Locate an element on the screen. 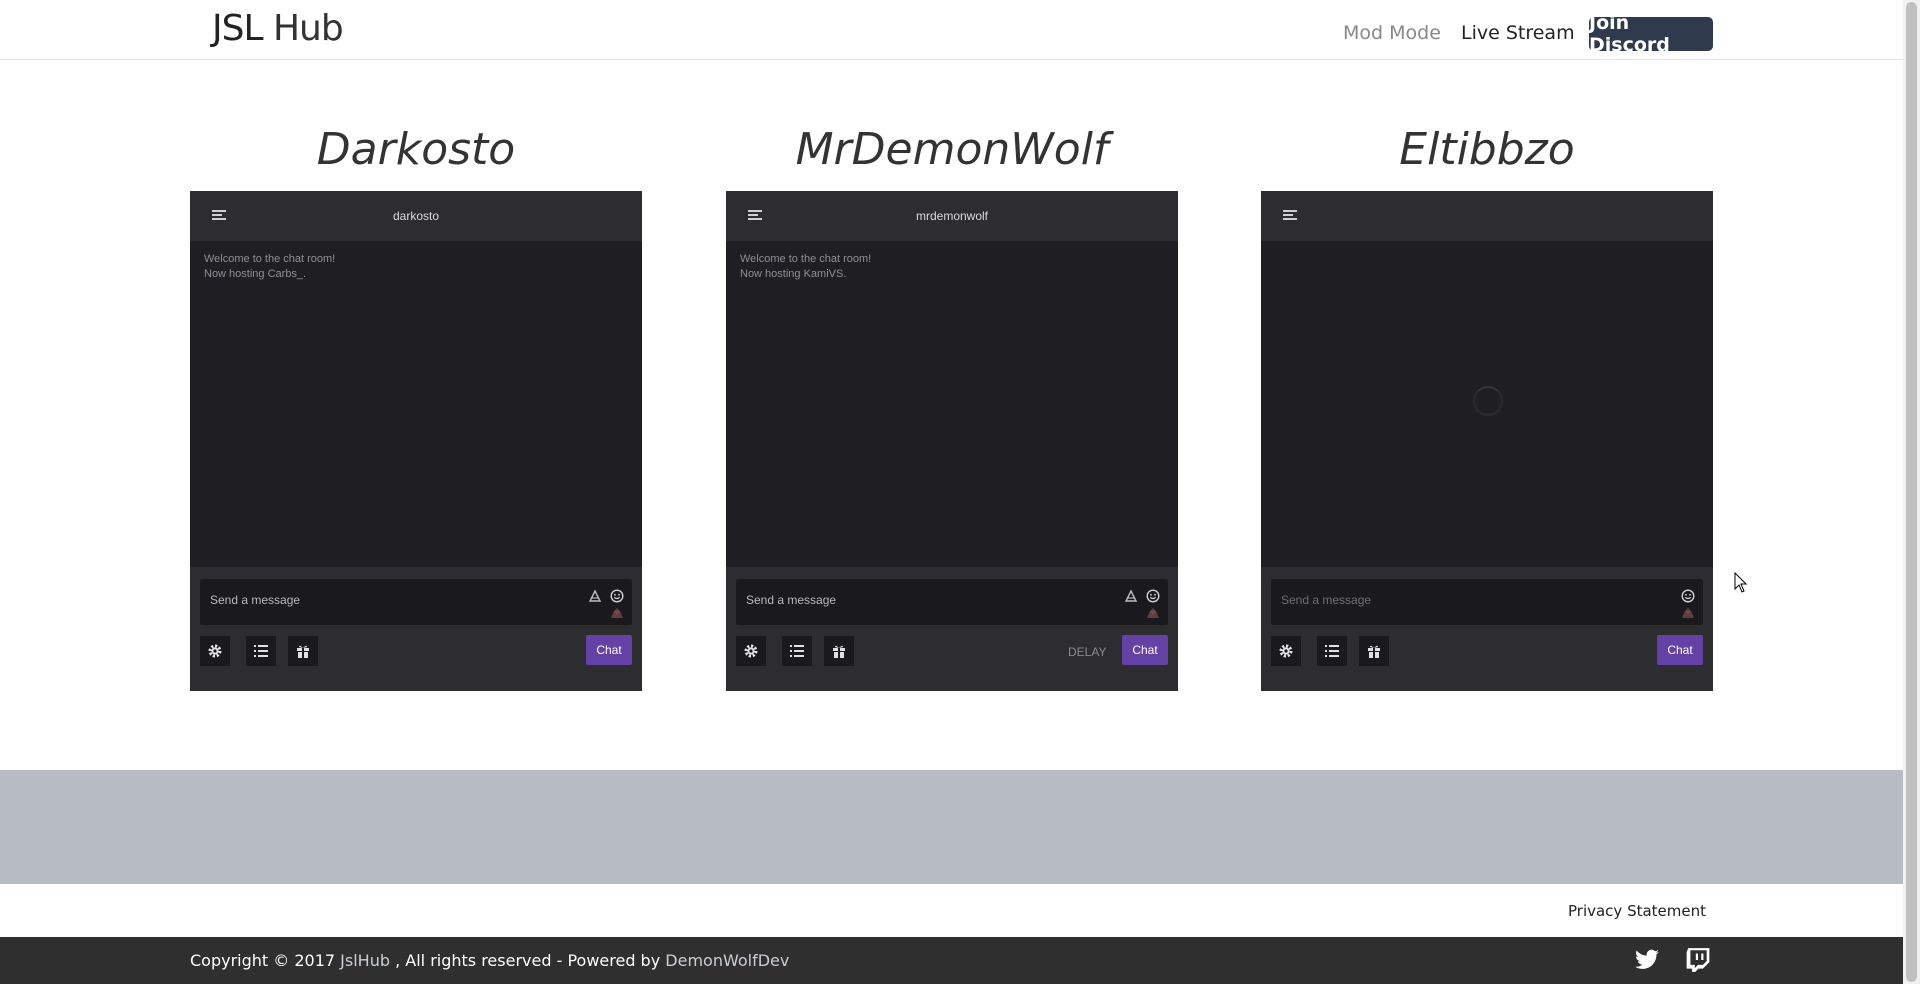 Image resolution: width=1920 pixels, height=984 pixels. loading-spinner is located at coordinates (1488, 401).